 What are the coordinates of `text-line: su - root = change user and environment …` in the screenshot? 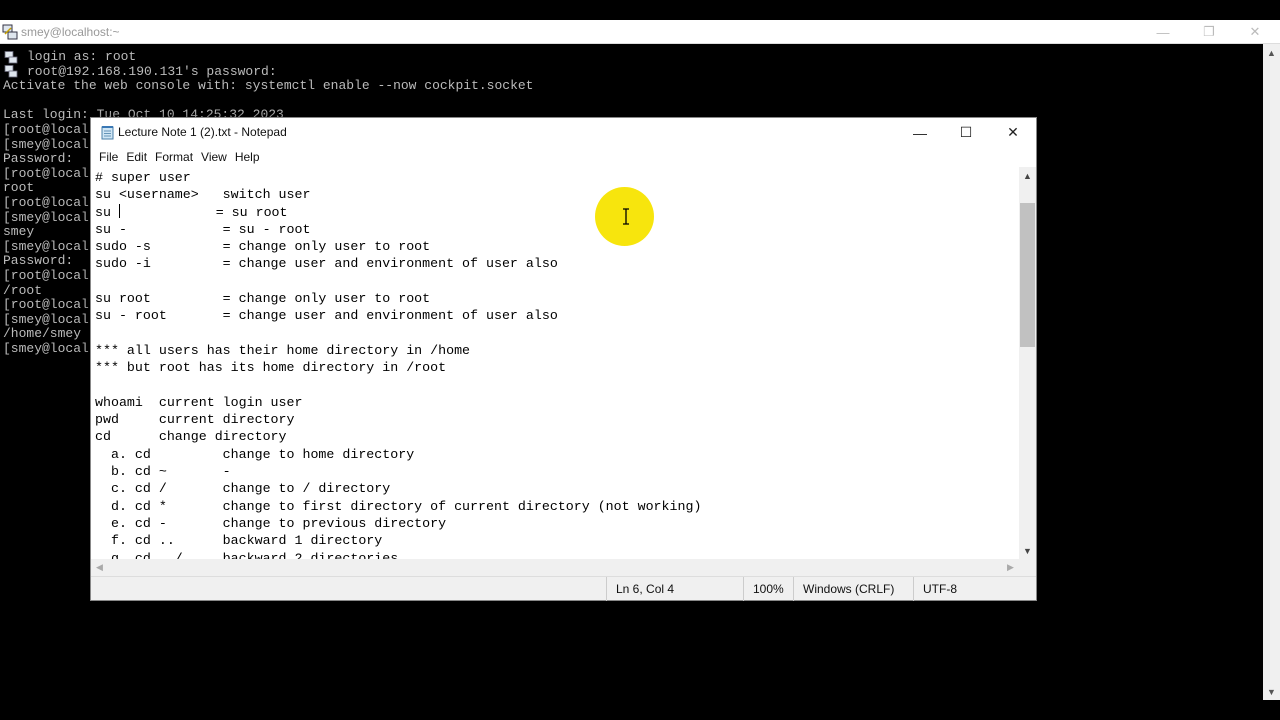 It's located at (326, 316).